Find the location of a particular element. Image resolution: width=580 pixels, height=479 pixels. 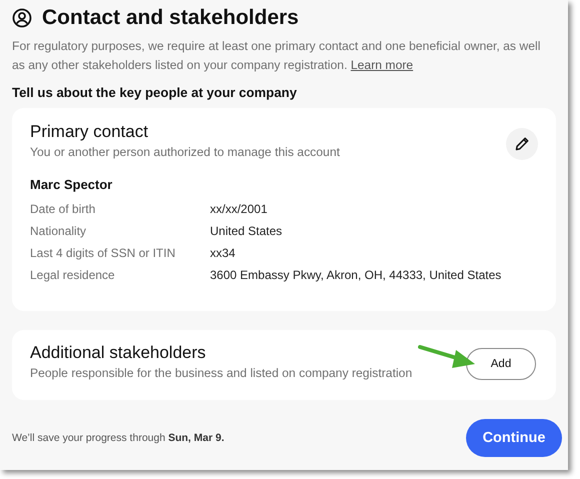

card-title: Additional stakeholders is located at coordinates (118, 352).